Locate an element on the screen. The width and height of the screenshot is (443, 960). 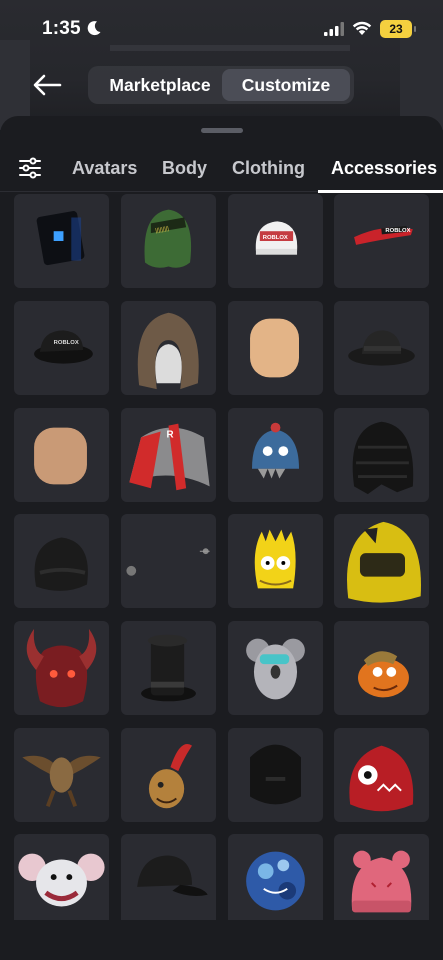
tab-avatars: Avatars is located at coordinates (104, 168).